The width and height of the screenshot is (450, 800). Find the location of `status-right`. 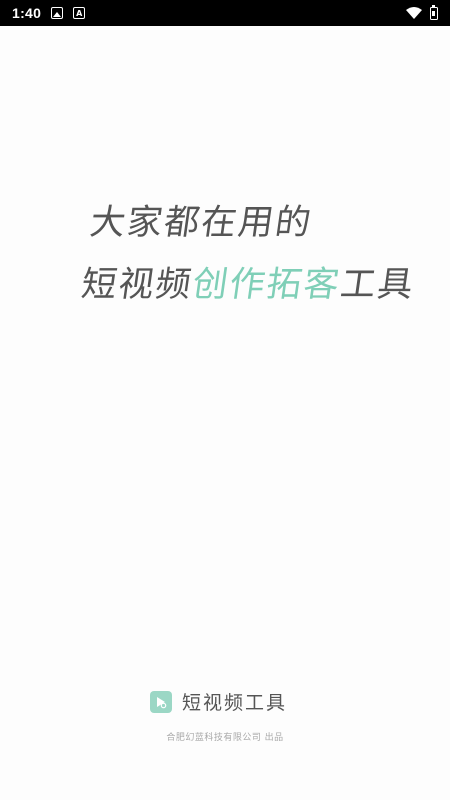

status-right is located at coordinates (422, 12).